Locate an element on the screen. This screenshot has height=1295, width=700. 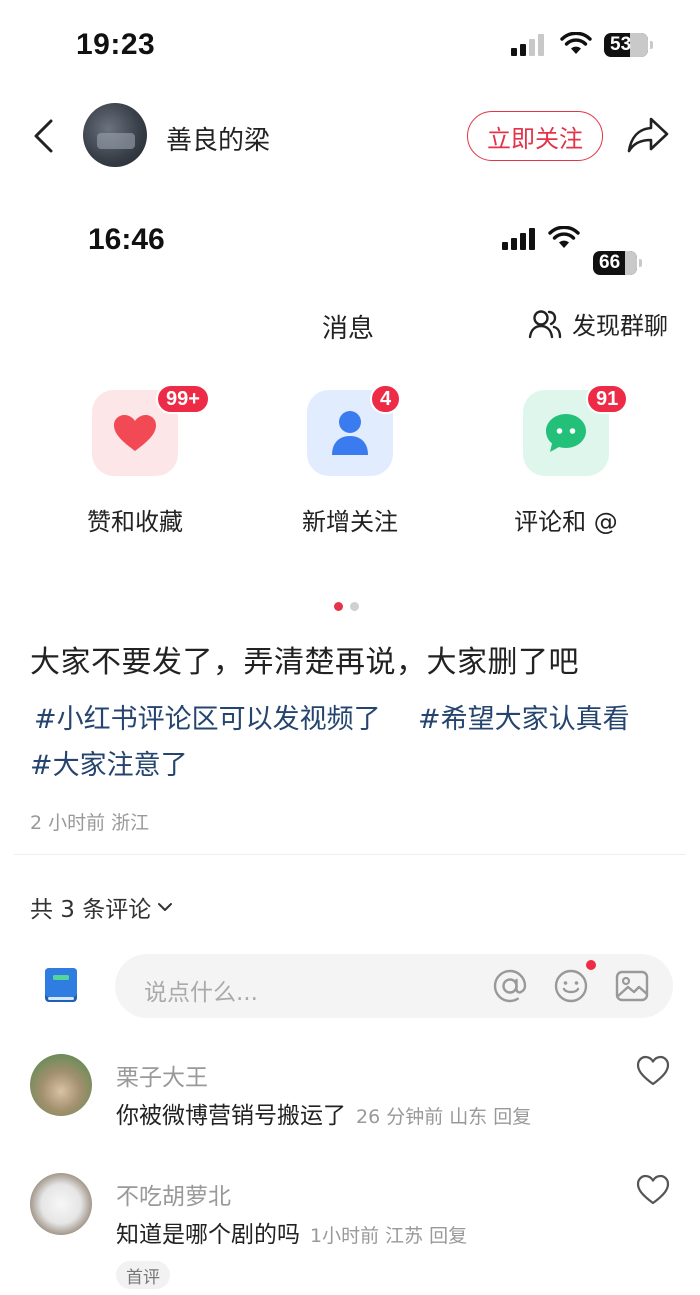
chat-bubble-icon is located at coordinates (566, 433).